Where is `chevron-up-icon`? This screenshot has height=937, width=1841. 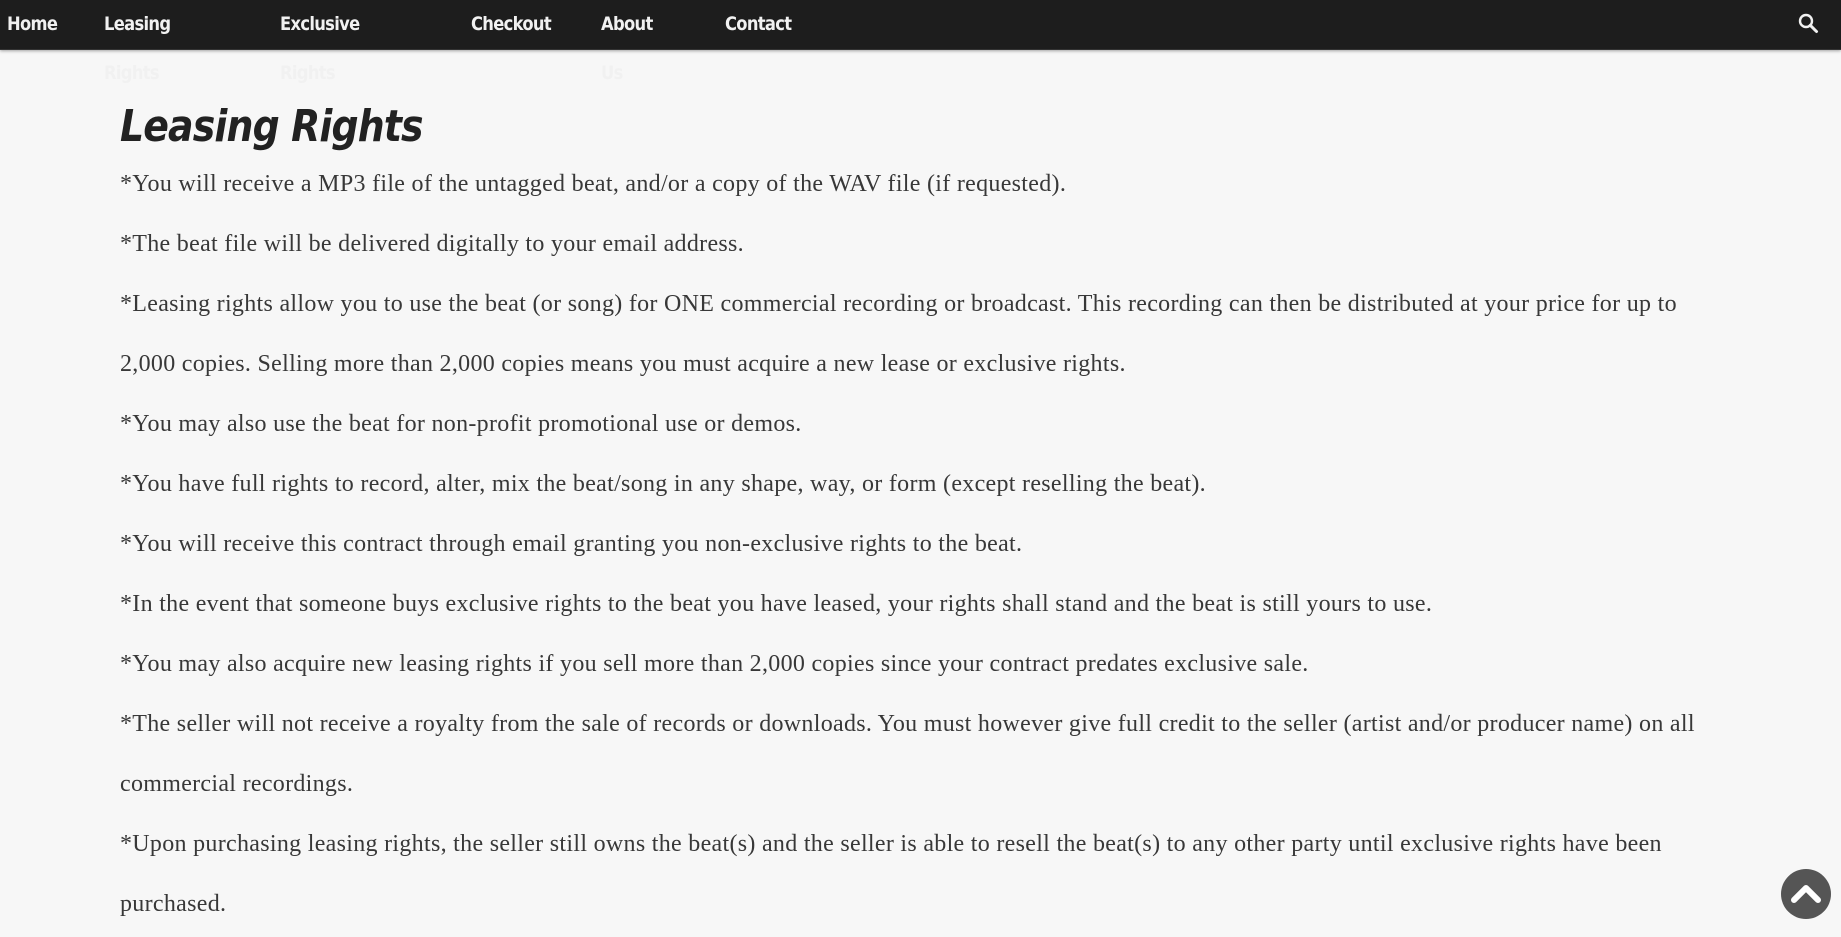
chevron-up-icon is located at coordinates (1806, 894).